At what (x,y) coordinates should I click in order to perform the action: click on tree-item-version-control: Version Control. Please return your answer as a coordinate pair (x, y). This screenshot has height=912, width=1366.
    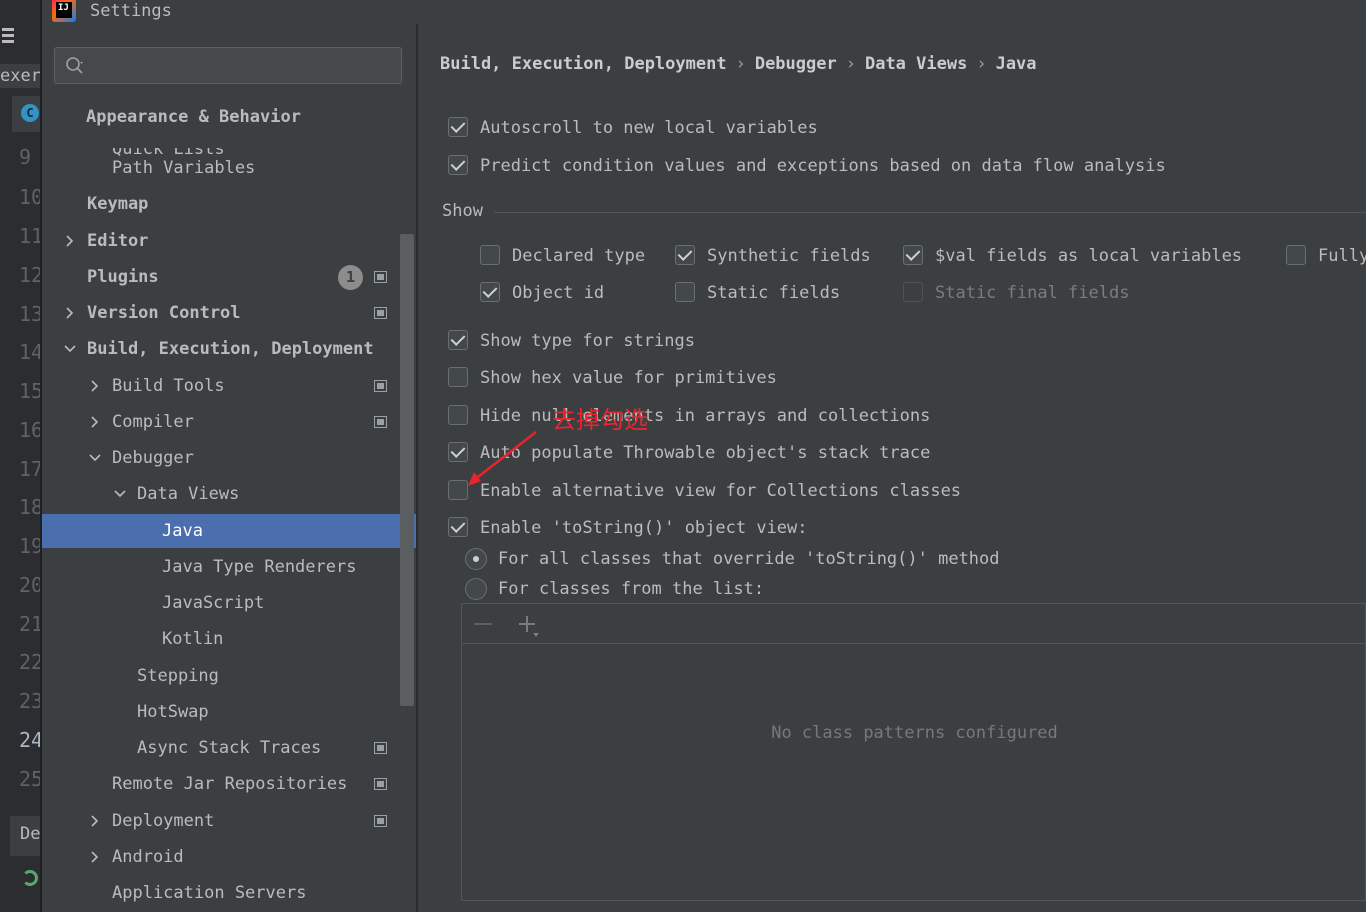
    Looking at the image, I should click on (229, 313).